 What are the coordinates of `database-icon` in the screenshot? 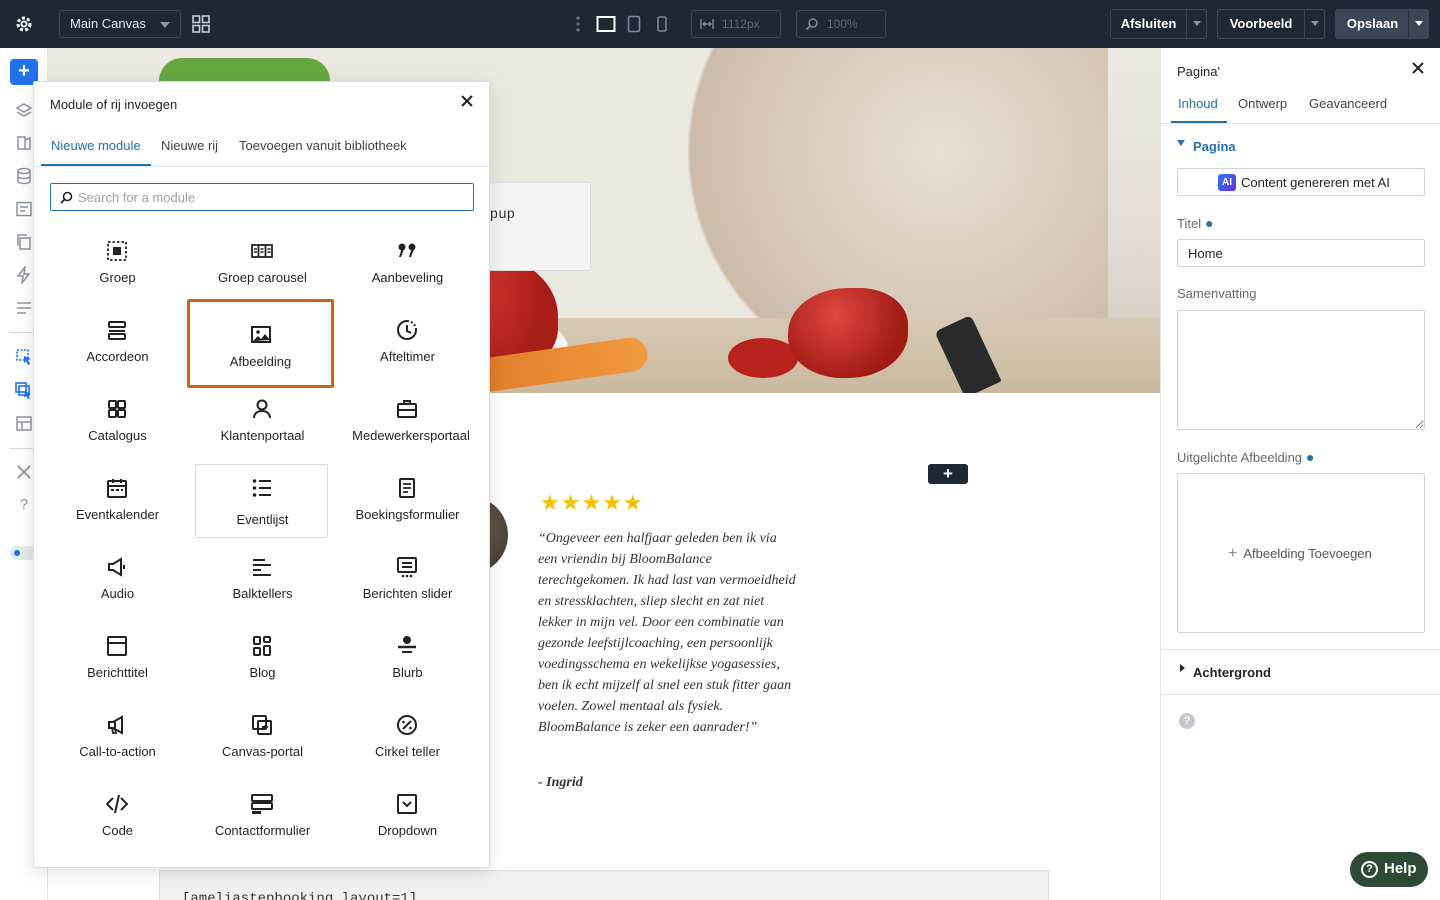 It's located at (24, 176).